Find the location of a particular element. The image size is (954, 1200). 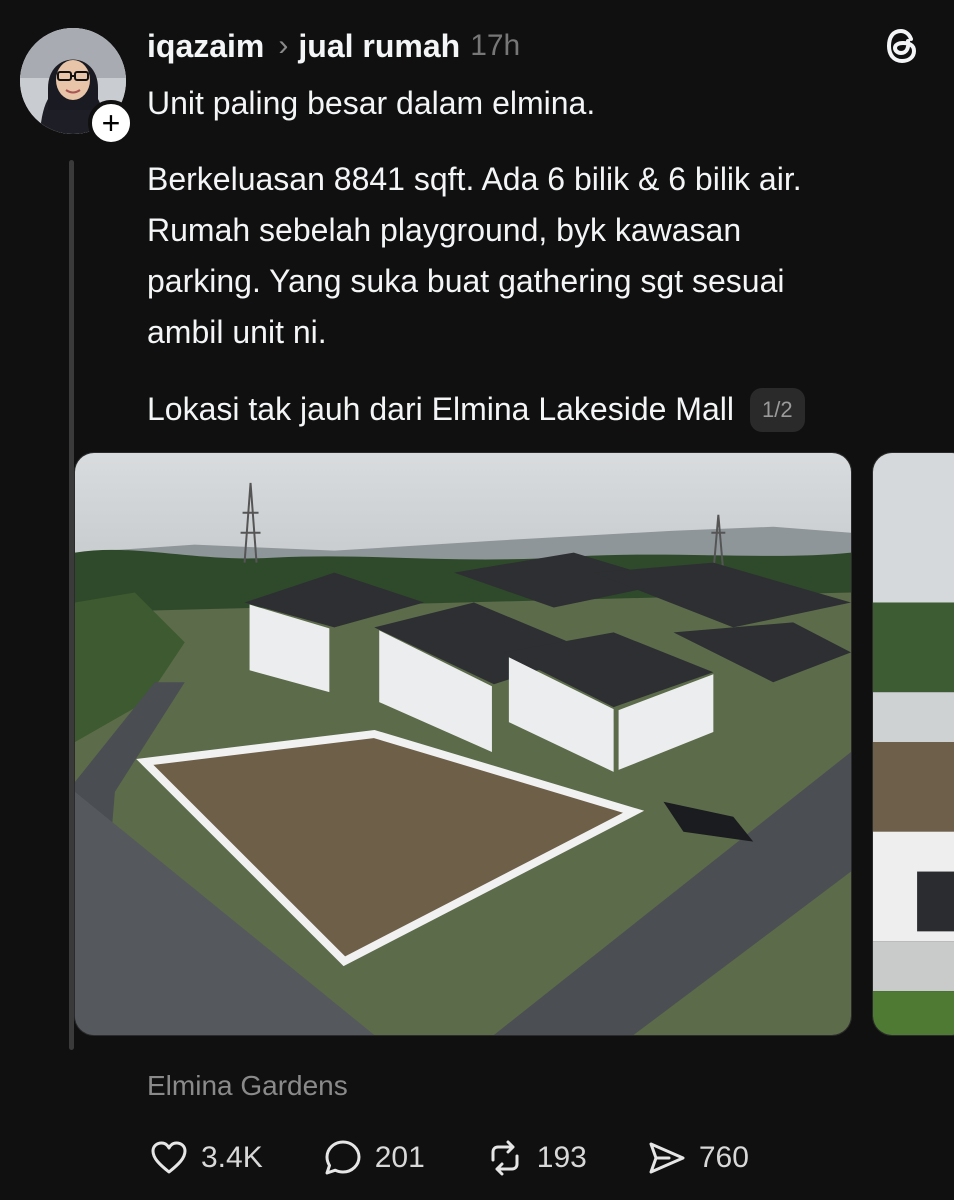

share-count: 760 is located at coordinates (723, 1157).